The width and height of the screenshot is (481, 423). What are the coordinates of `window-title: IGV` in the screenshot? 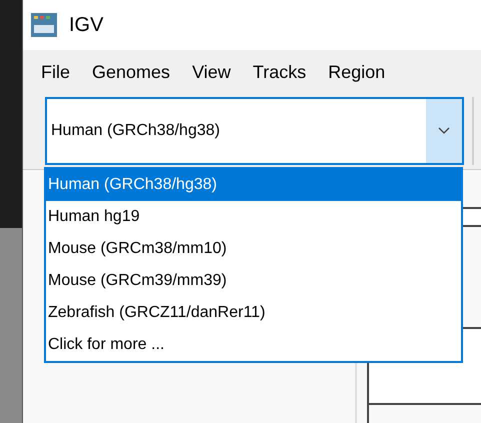 It's located at (86, 25).